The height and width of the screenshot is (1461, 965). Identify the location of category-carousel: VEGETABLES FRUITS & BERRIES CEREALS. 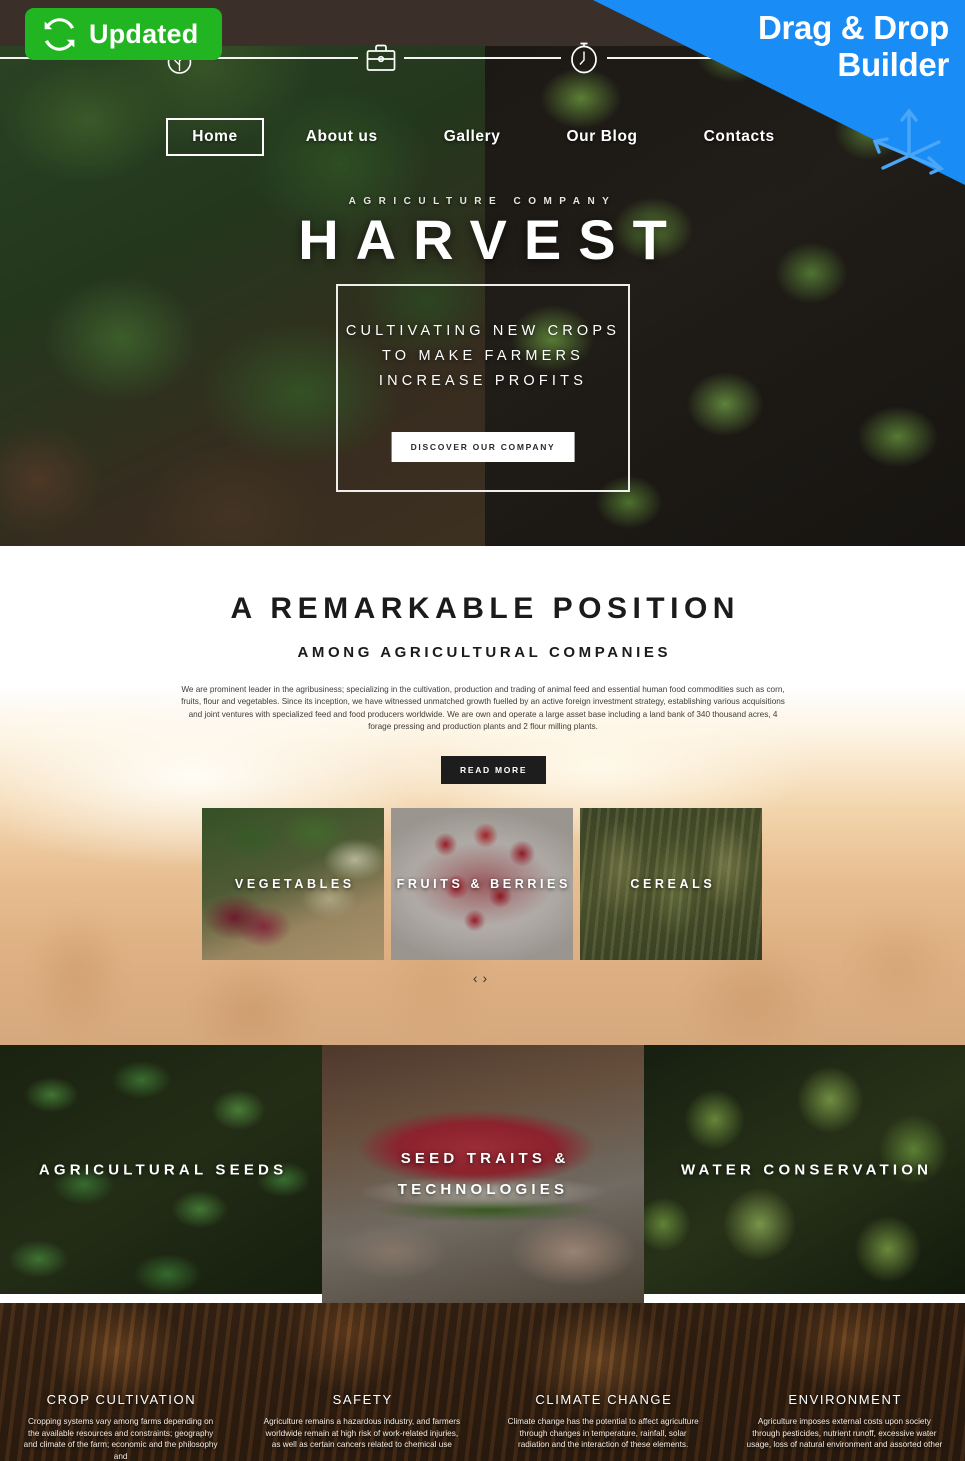
(483, 884).